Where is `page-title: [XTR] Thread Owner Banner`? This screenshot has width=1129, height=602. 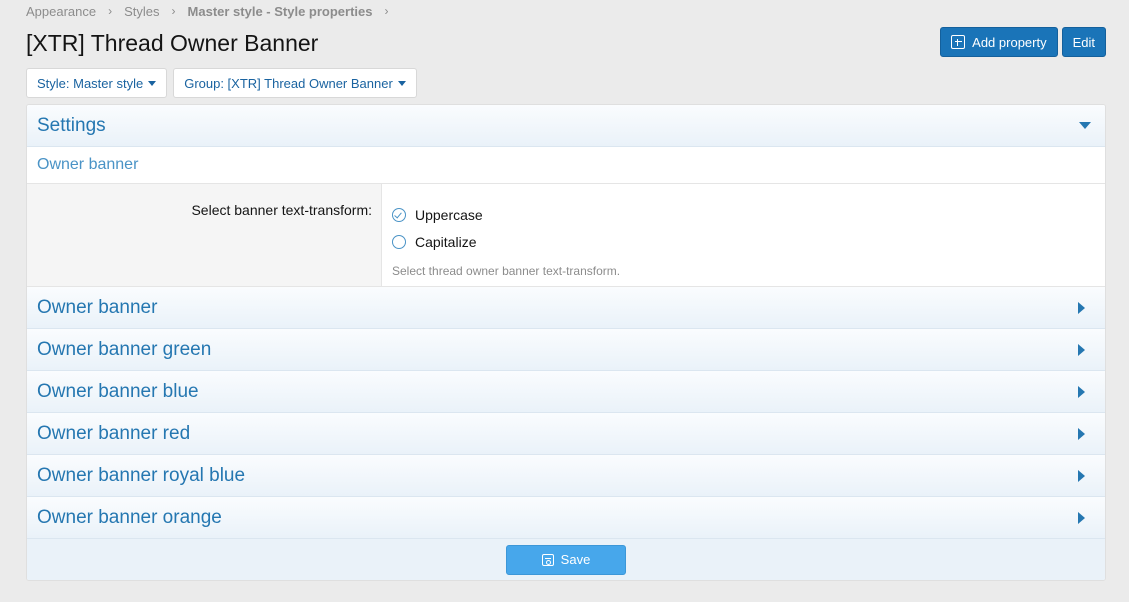
page-title: [XTR] Thread Owner Banner is located at coordinates (172, 43).